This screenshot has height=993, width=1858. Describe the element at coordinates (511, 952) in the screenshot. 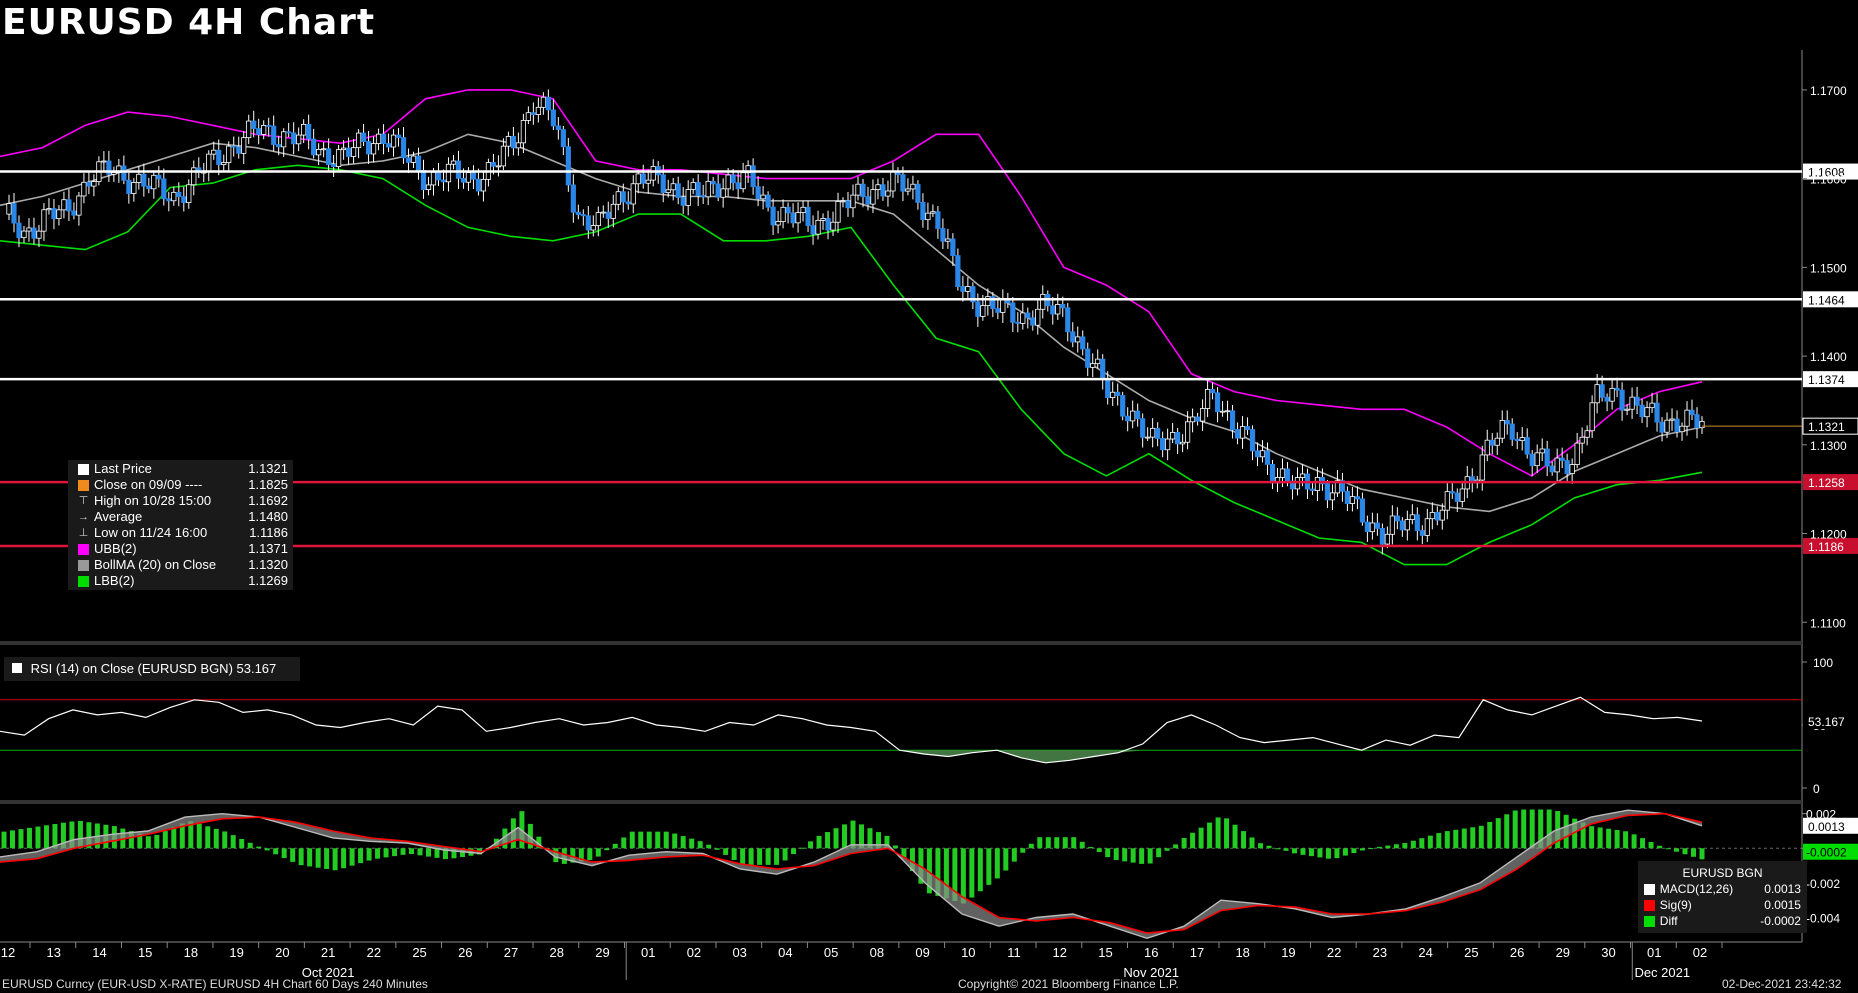

I see `time-tick-label: 27` at that location.